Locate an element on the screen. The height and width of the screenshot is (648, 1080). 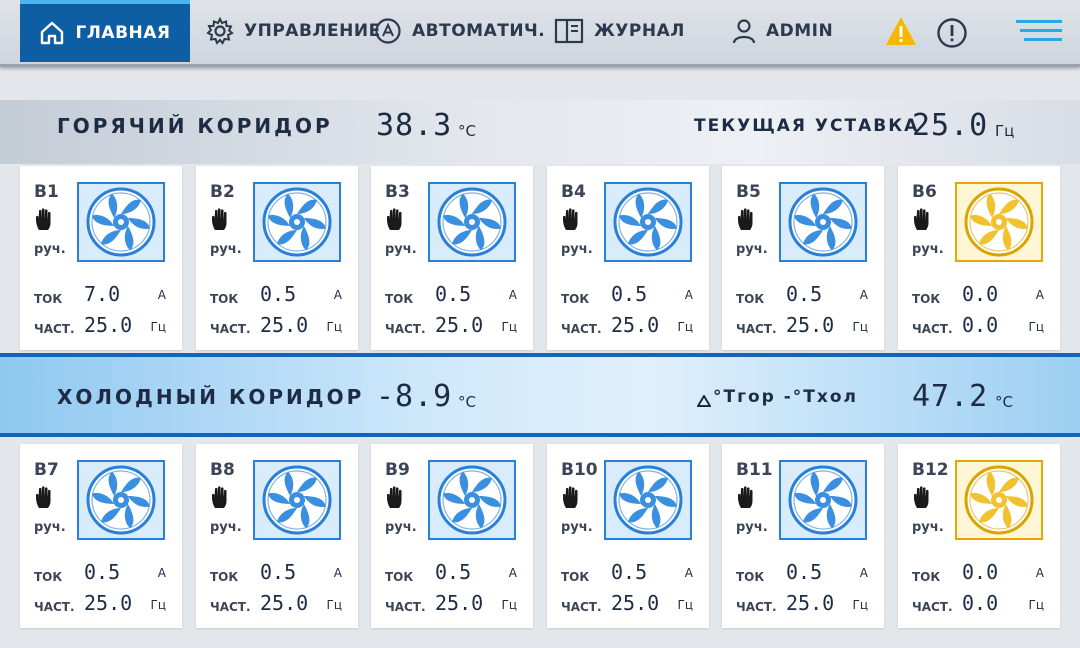
fan-card: В11 руч. ТОК 0.5 А ЧАСТ. 25.0 Гц is located at coordinates (803, 536).